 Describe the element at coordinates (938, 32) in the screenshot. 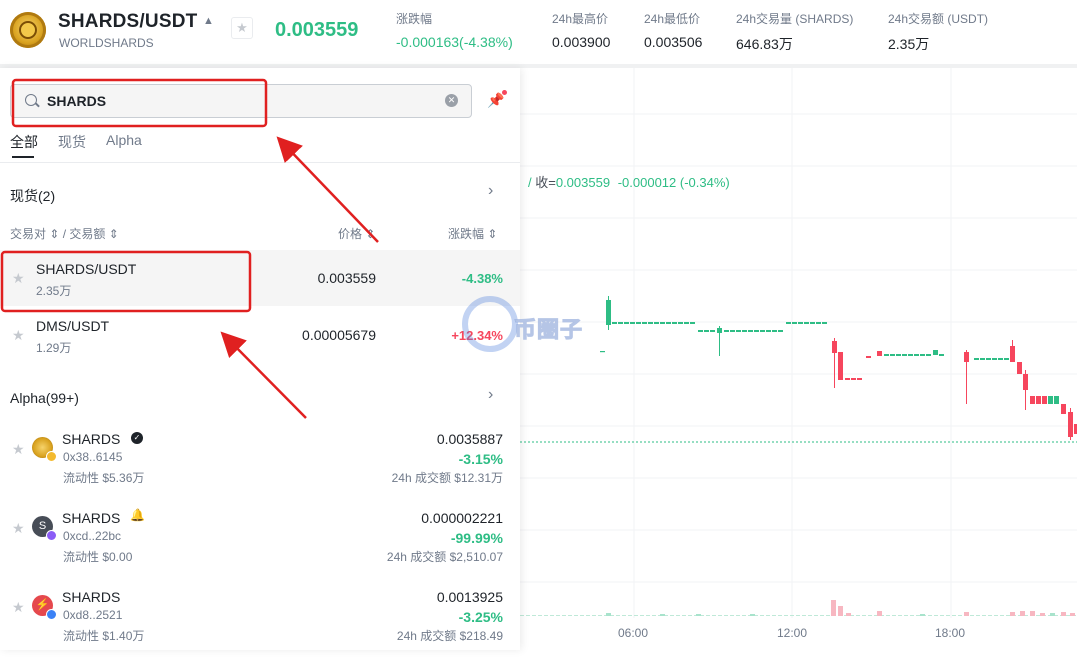

I see `stat-24h-turnover: 24h交易额 (USDT) 2.35万` at that location.